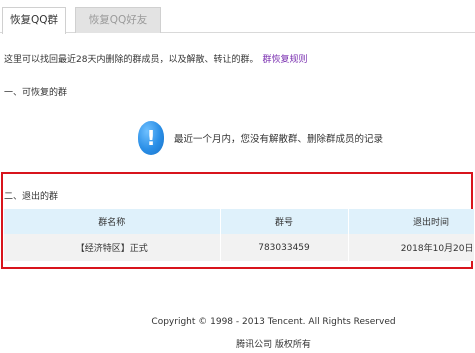 Image resolution: width=475 pixels, height=353 pixels. I want to click on section-title-restorable: 一、可恢复的群, so click(36, 93).